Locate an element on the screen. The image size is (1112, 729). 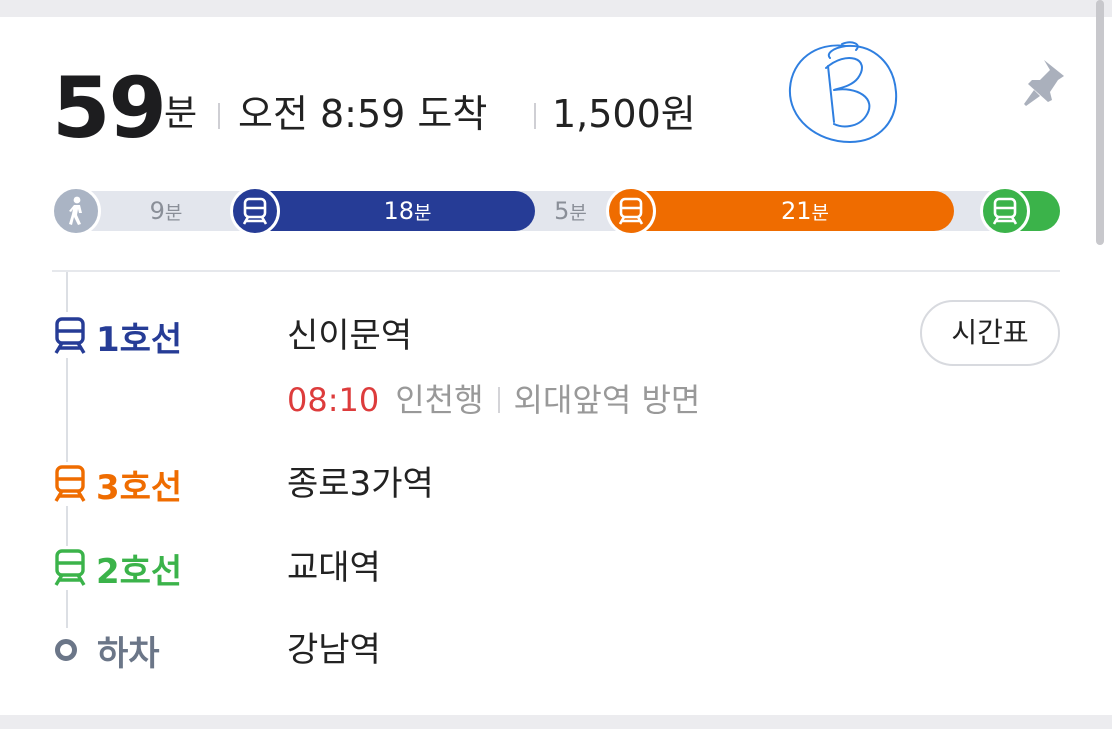
arrival-time: 오전 8:59 도착 is located at coordinates (363, 114).